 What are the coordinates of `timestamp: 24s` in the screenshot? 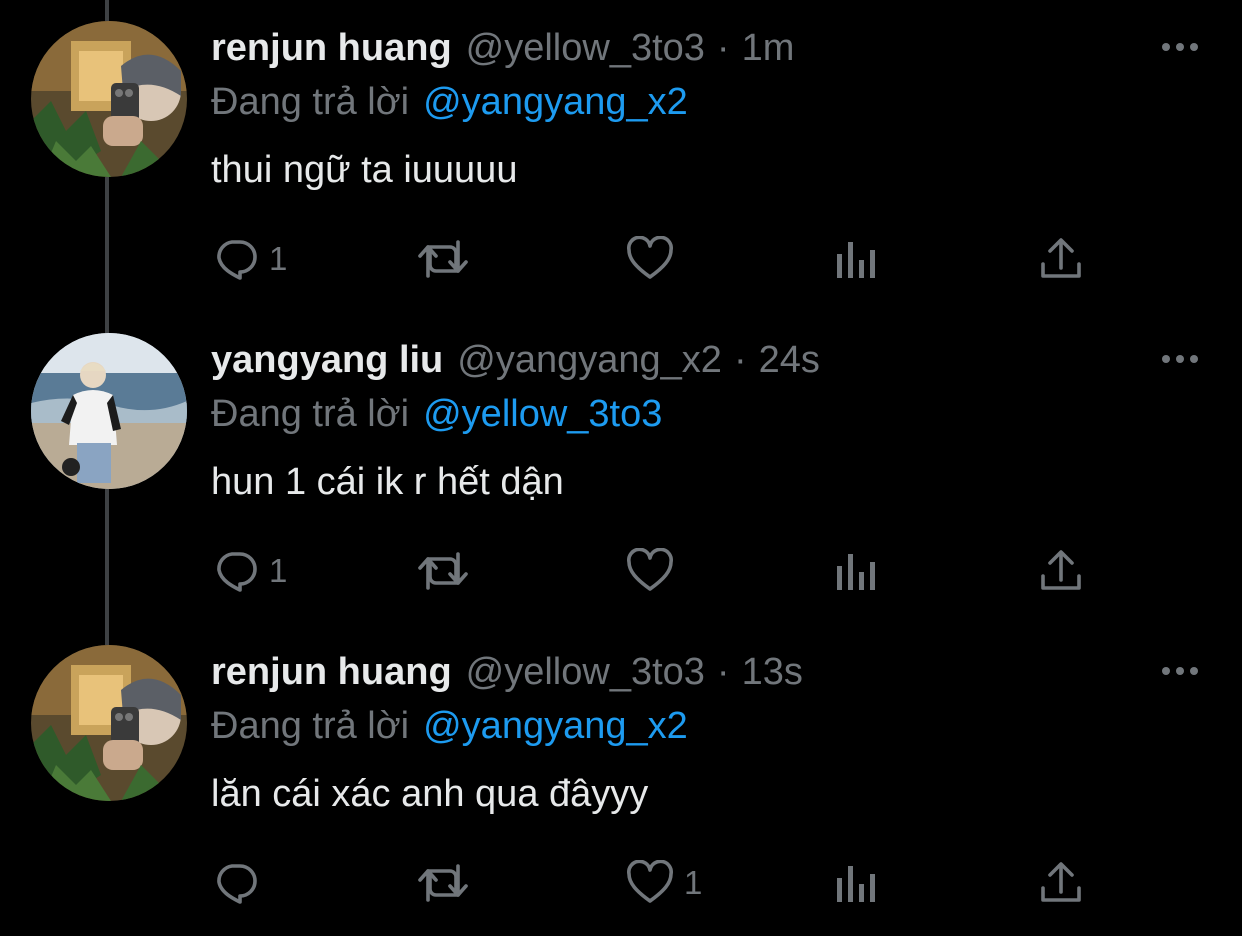 It's located at (789, 360).